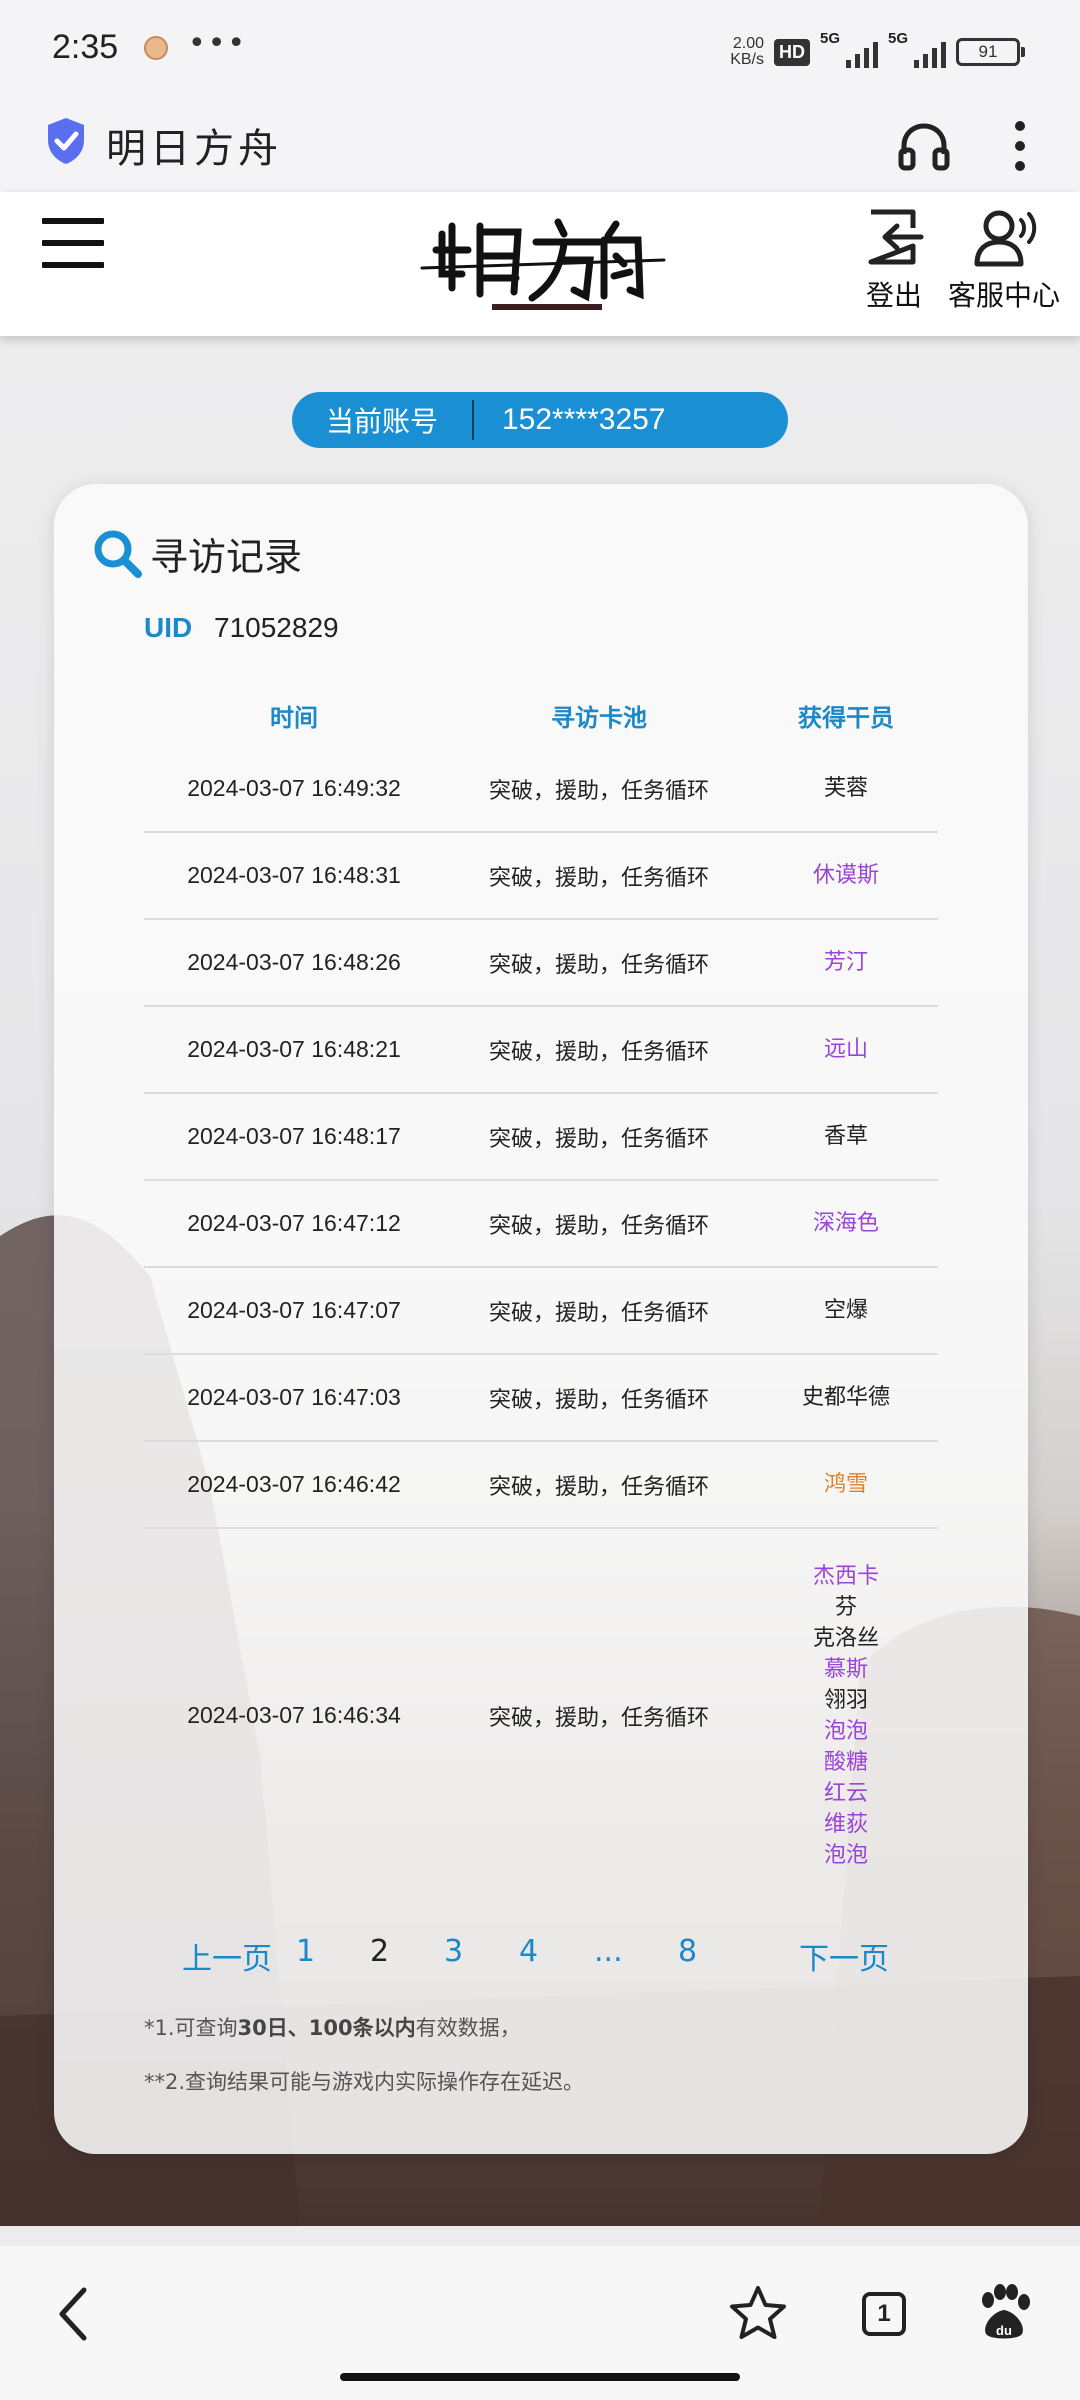  What do you see at coordinates (898, 38) in the screenshot?
I see `signal-label-2: 5G` at bounding box center [898, 38].